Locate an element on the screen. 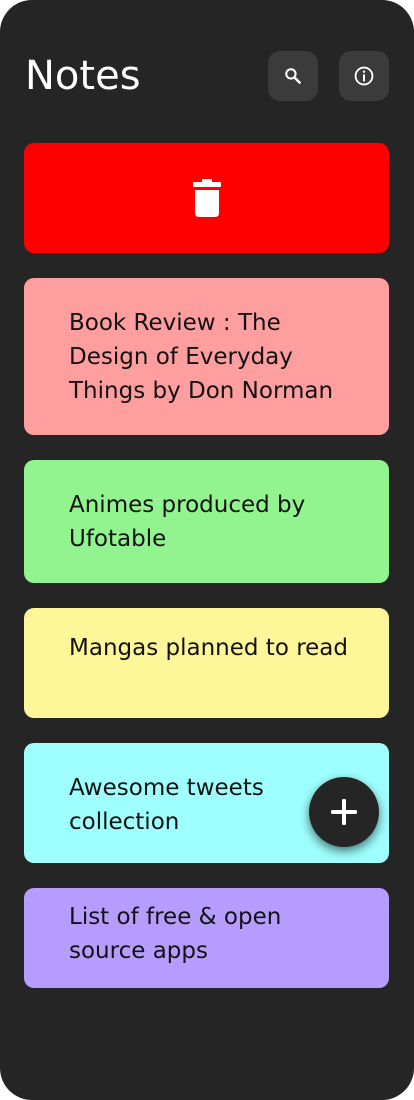  trash-icon is located at coordinates (206, 198).